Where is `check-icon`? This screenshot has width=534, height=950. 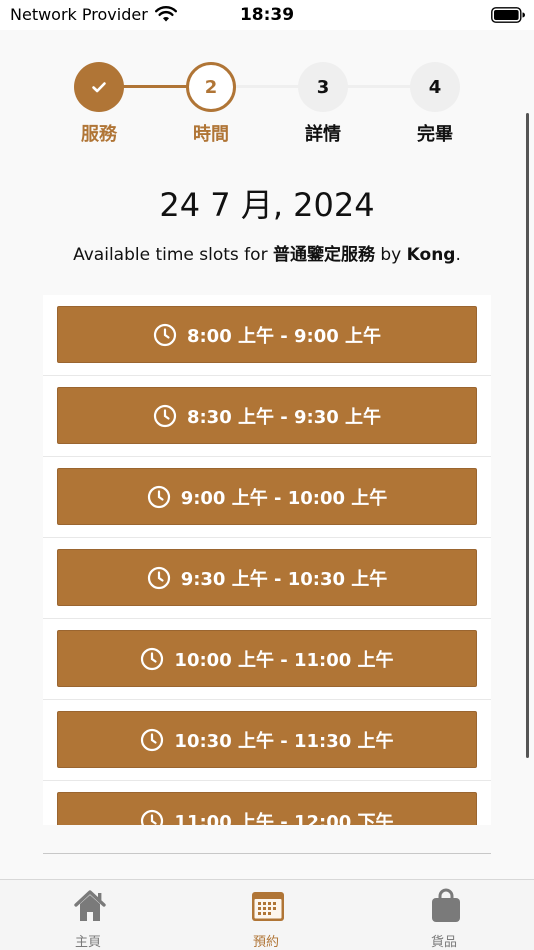
check-icon is located at coordinates (99, 87).